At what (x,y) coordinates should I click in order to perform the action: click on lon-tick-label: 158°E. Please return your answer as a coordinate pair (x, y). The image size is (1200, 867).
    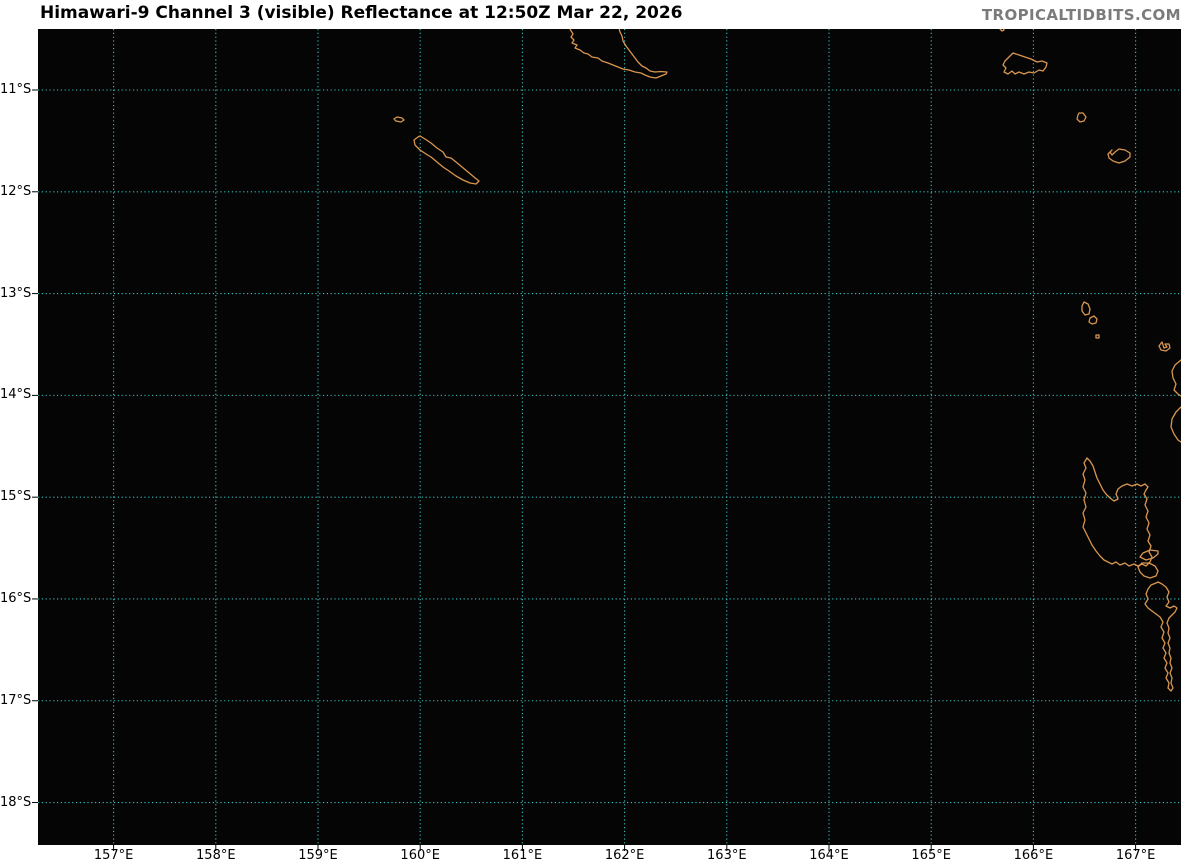
    Looking at the image, I should click on (216, 855).